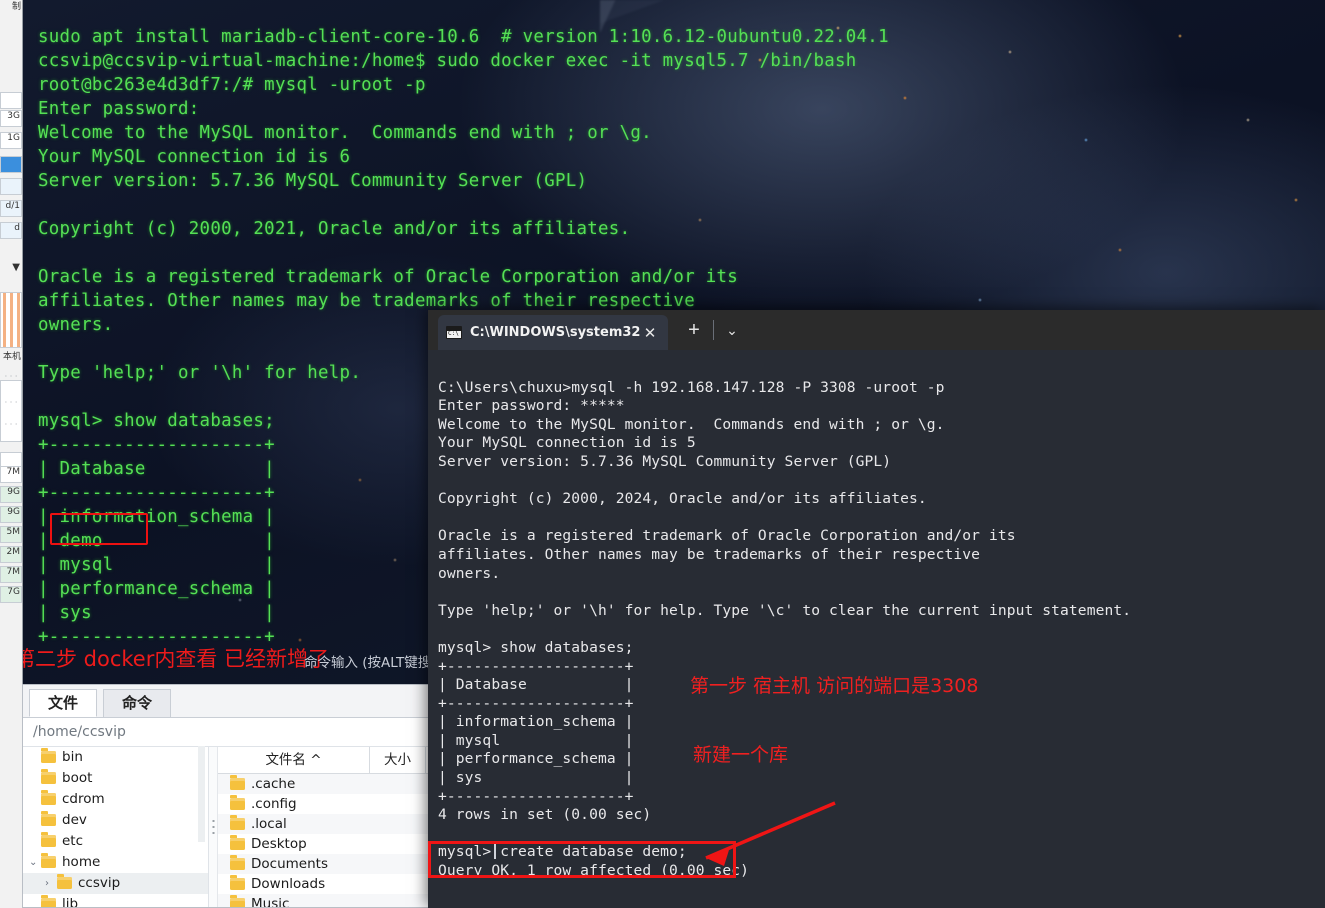  What do you see at coordinates (11, 594) in the screenshot?
I see `sliver-fragment: 7G` at bounding box center [11, 594].